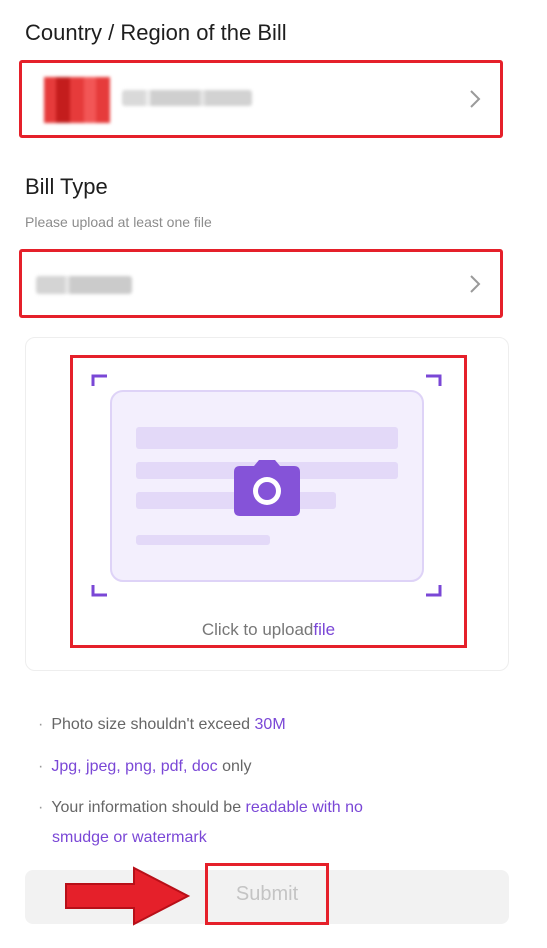  I want to click on tip-text: Photo size shouldn't exceed, so click(153, 724).